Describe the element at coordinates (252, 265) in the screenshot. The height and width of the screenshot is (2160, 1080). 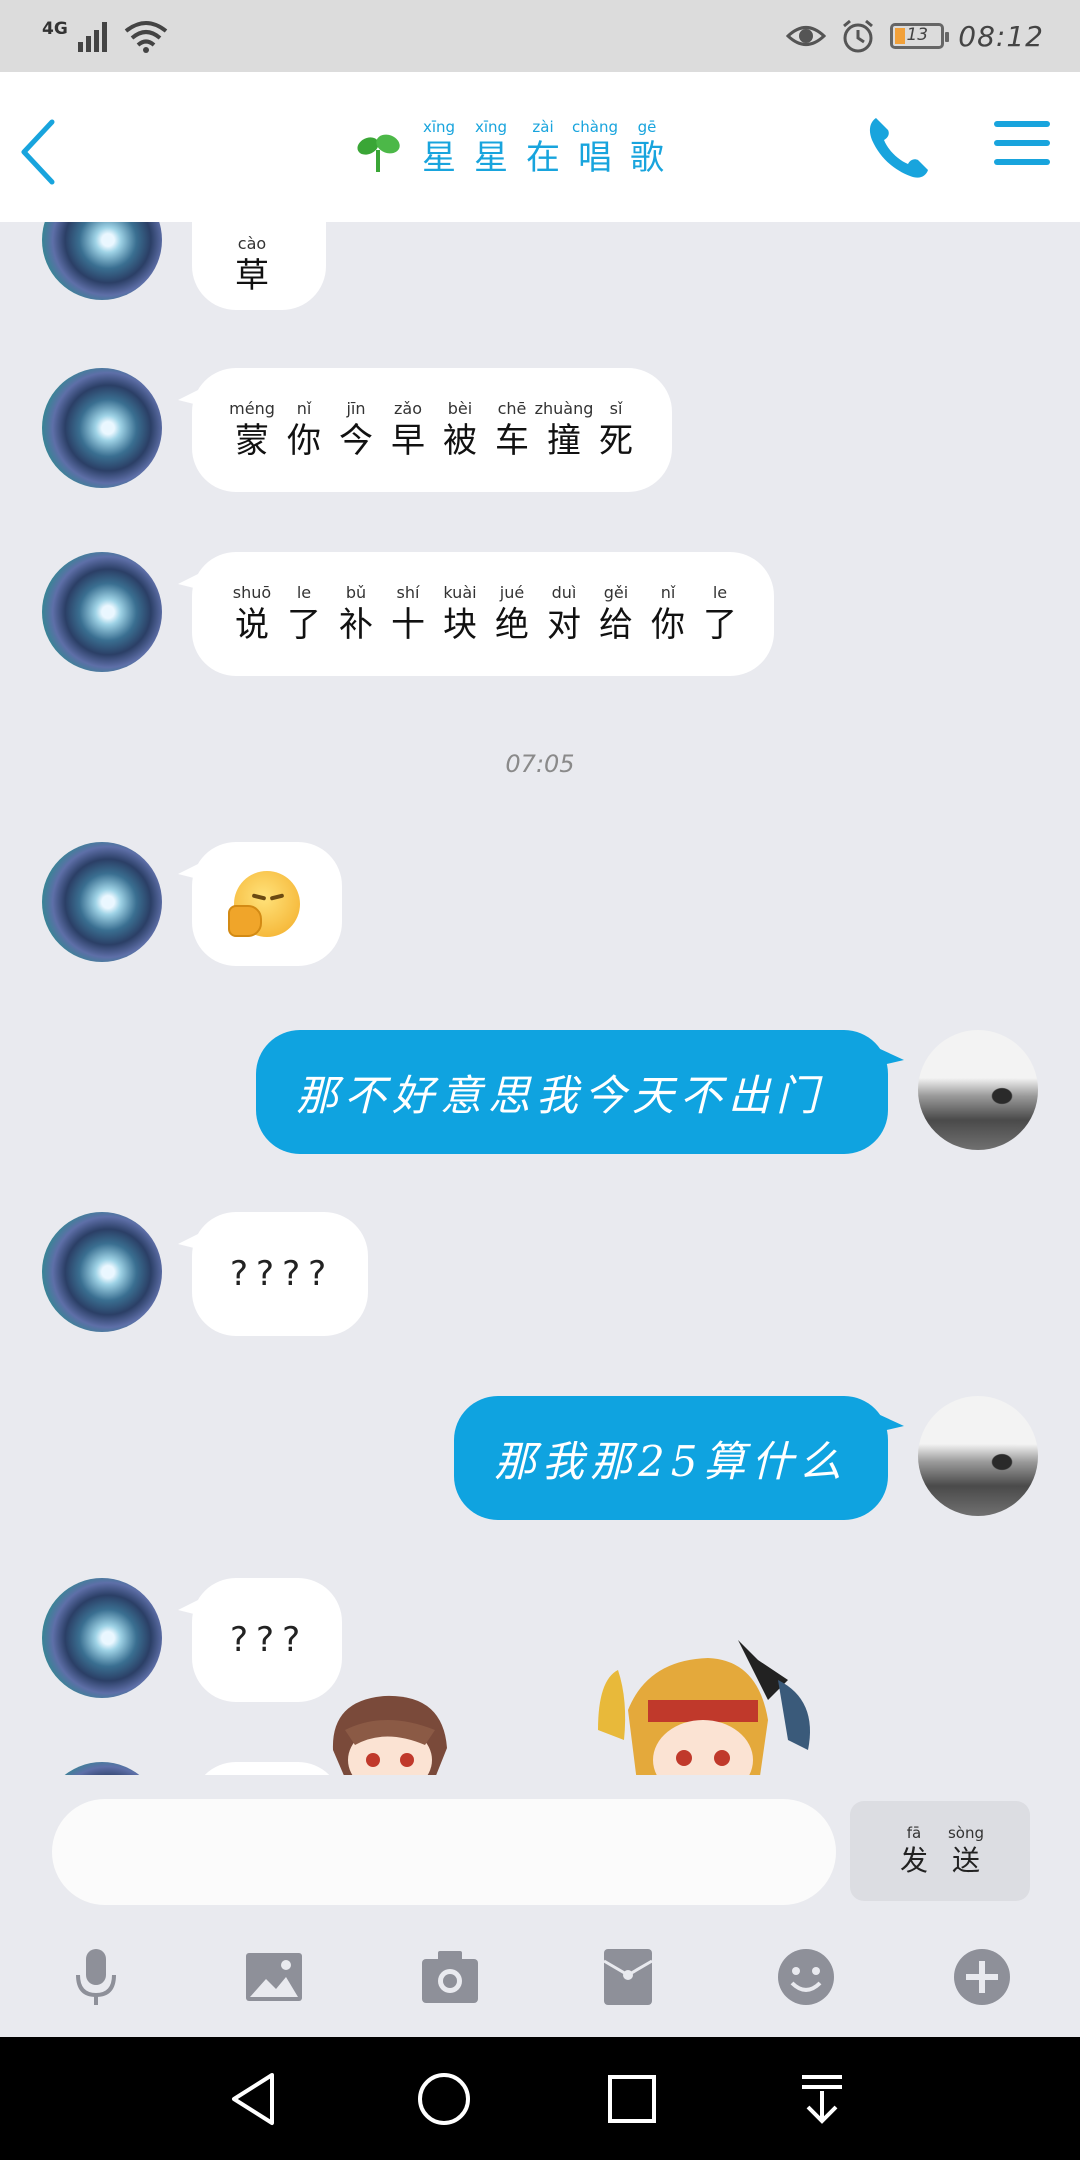
I see `message-text: cào 草` at that location.